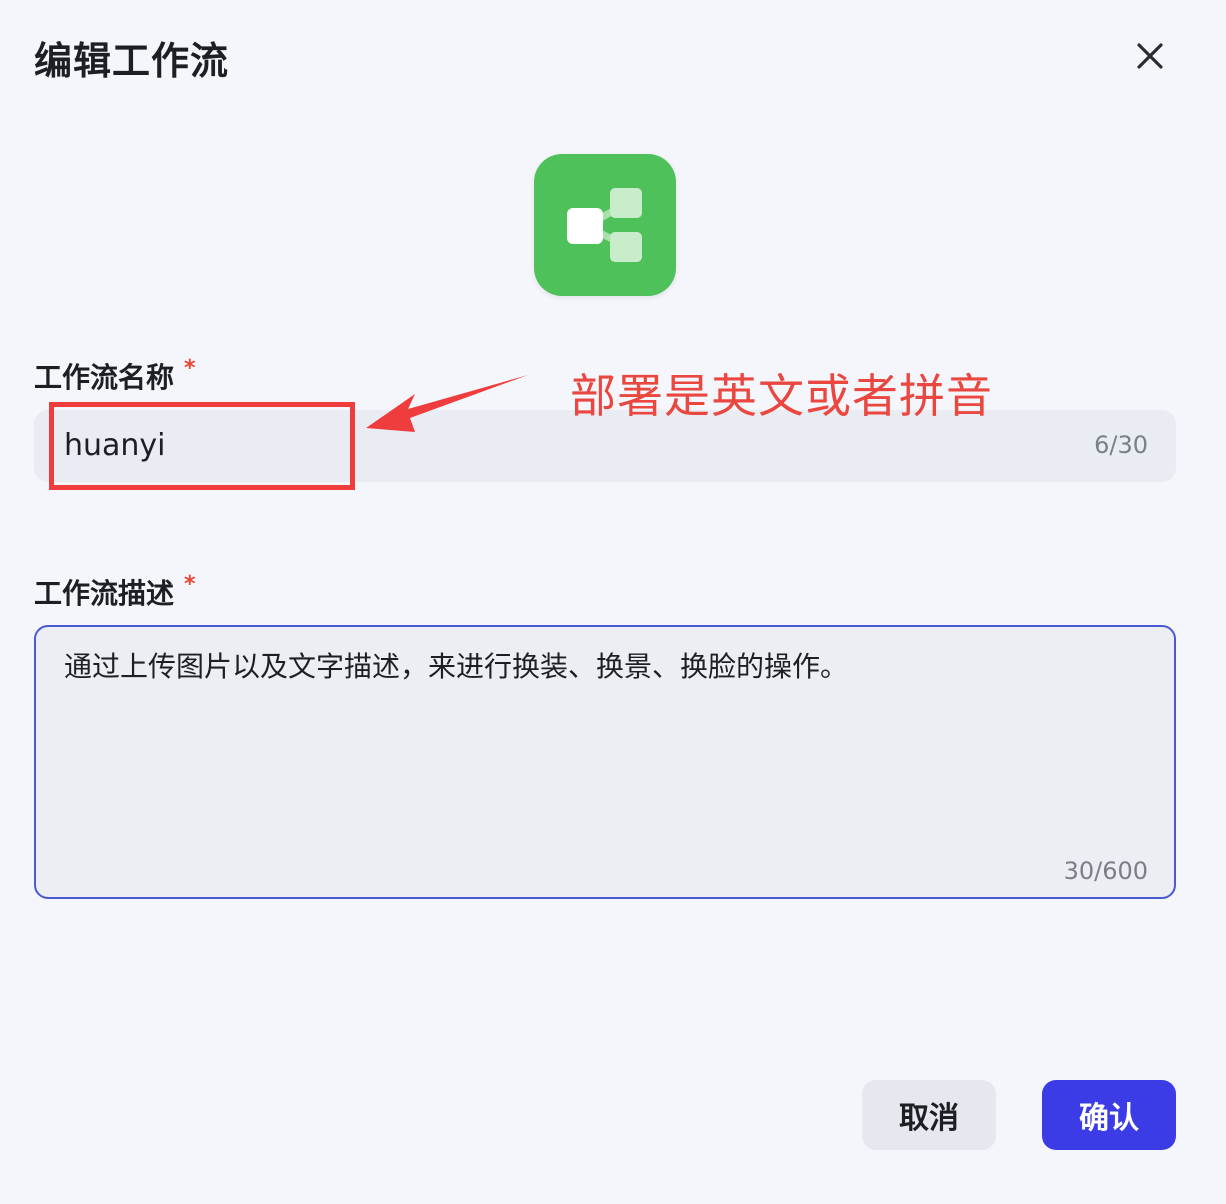 Image resolution: width=1226 pixels, height=1204 pixels. Describe the element at coordinates (1109, 1115) in the screenshot. I see `confirm-button: 确认` at that location.